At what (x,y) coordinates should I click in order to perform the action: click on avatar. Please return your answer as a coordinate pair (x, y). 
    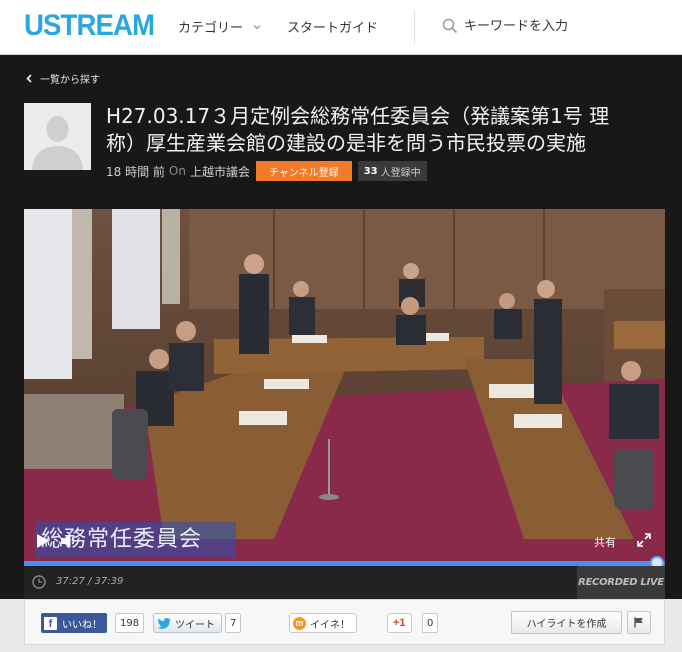
    Looking at the image, I should click on (57, 136).